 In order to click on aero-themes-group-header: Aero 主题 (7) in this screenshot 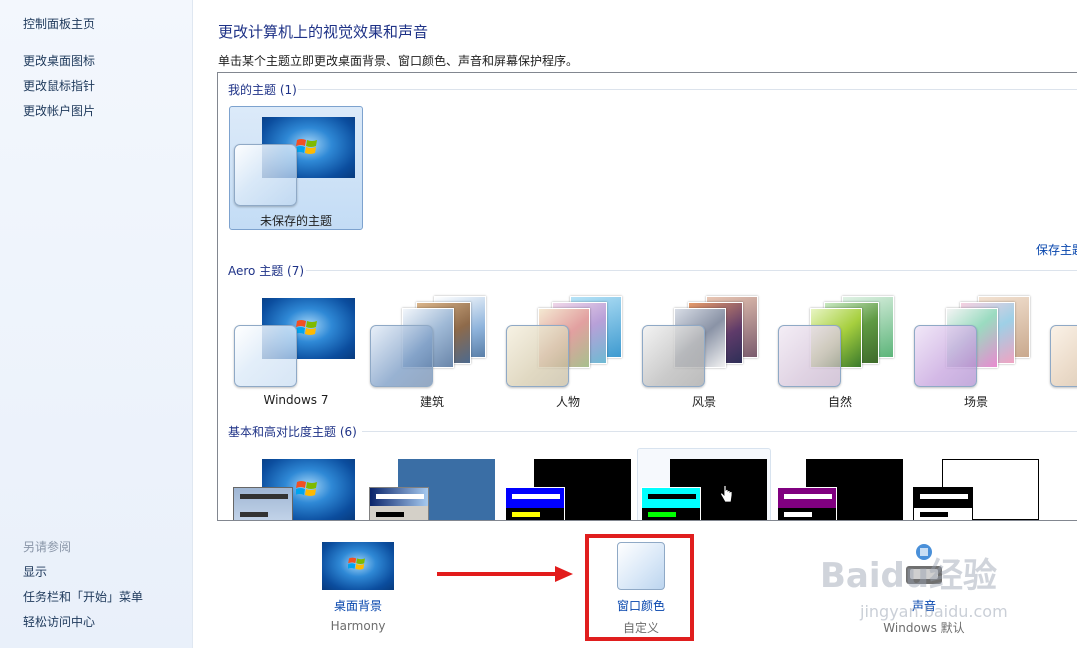, I will do `click(266, 271)`.